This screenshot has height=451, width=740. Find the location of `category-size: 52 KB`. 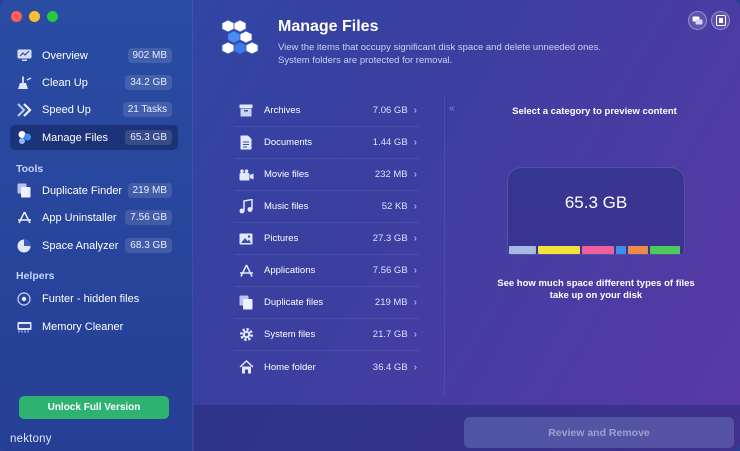

category-size: 52 KB is located at coordinates (394, 206).